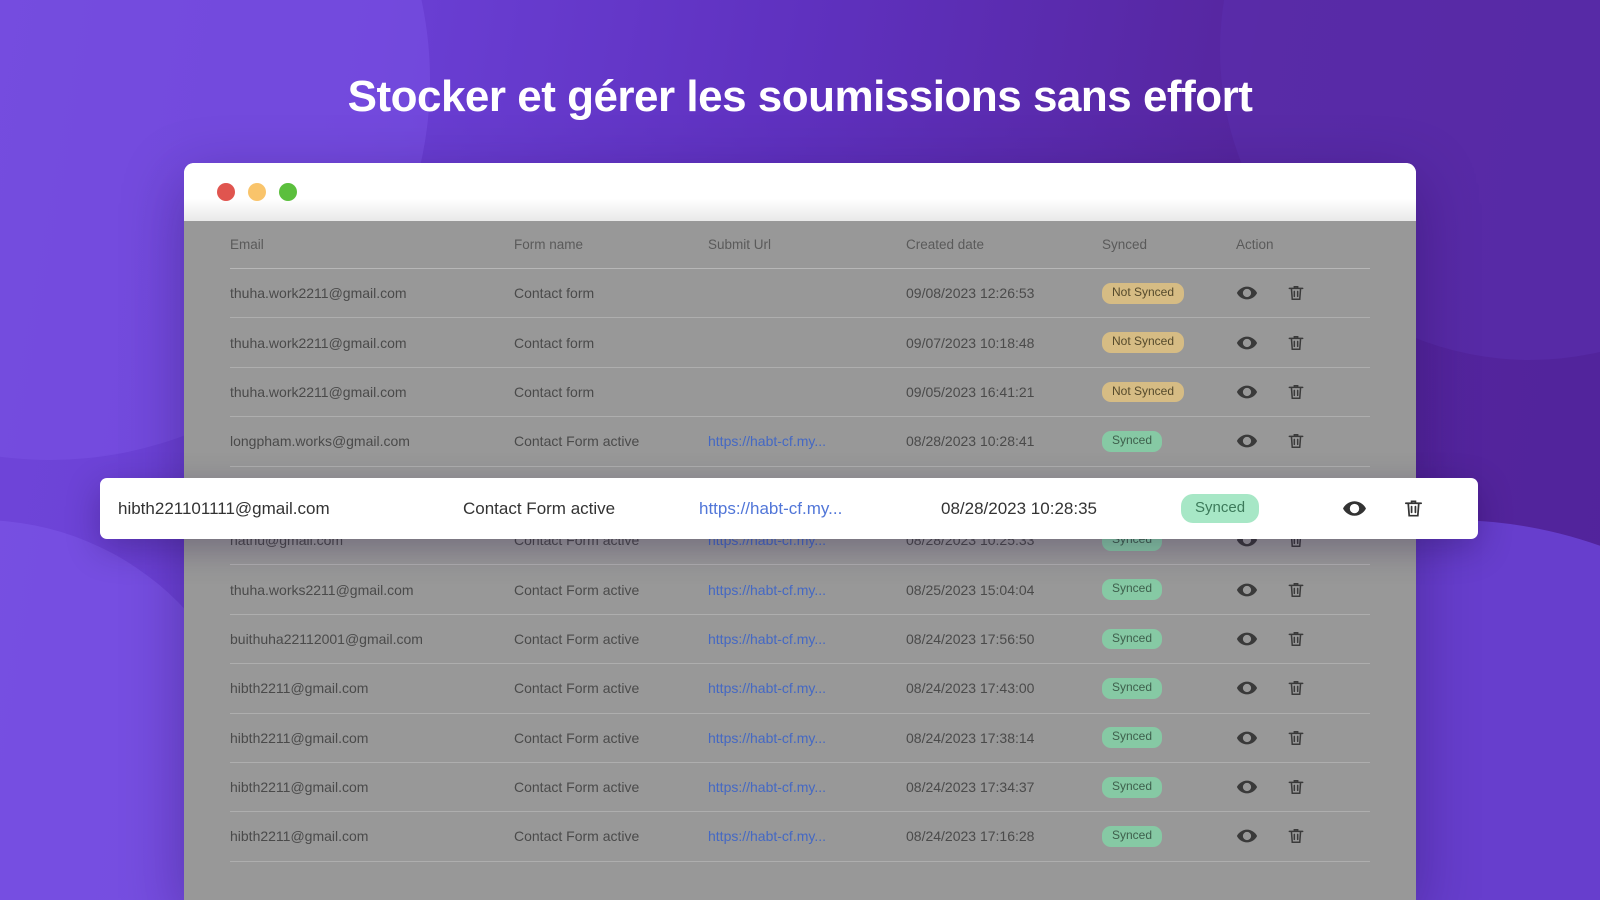 The width and height of the screenshot is (1600, 900). Describe the element at coordinates (970, 441) in the screenshot. I see `created-date-cell: 08/28/2023 10:28:41` at that location.